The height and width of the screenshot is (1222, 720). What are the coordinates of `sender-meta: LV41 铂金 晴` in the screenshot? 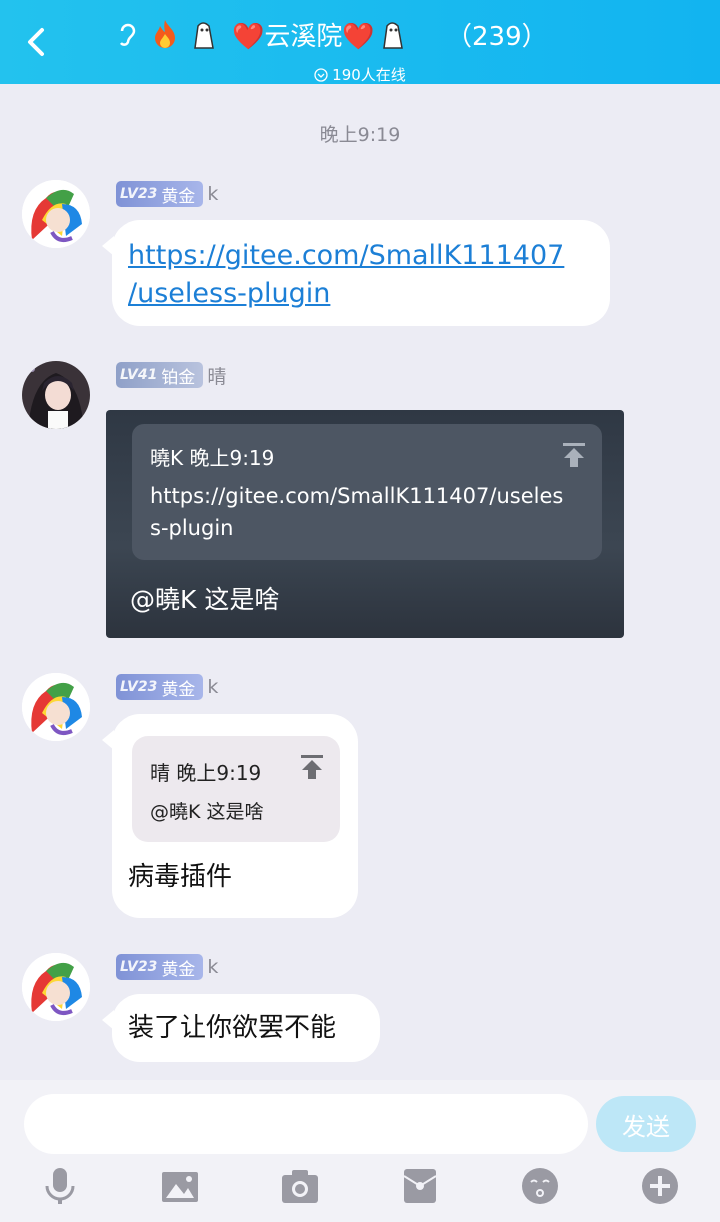 It's located at (171, 375).